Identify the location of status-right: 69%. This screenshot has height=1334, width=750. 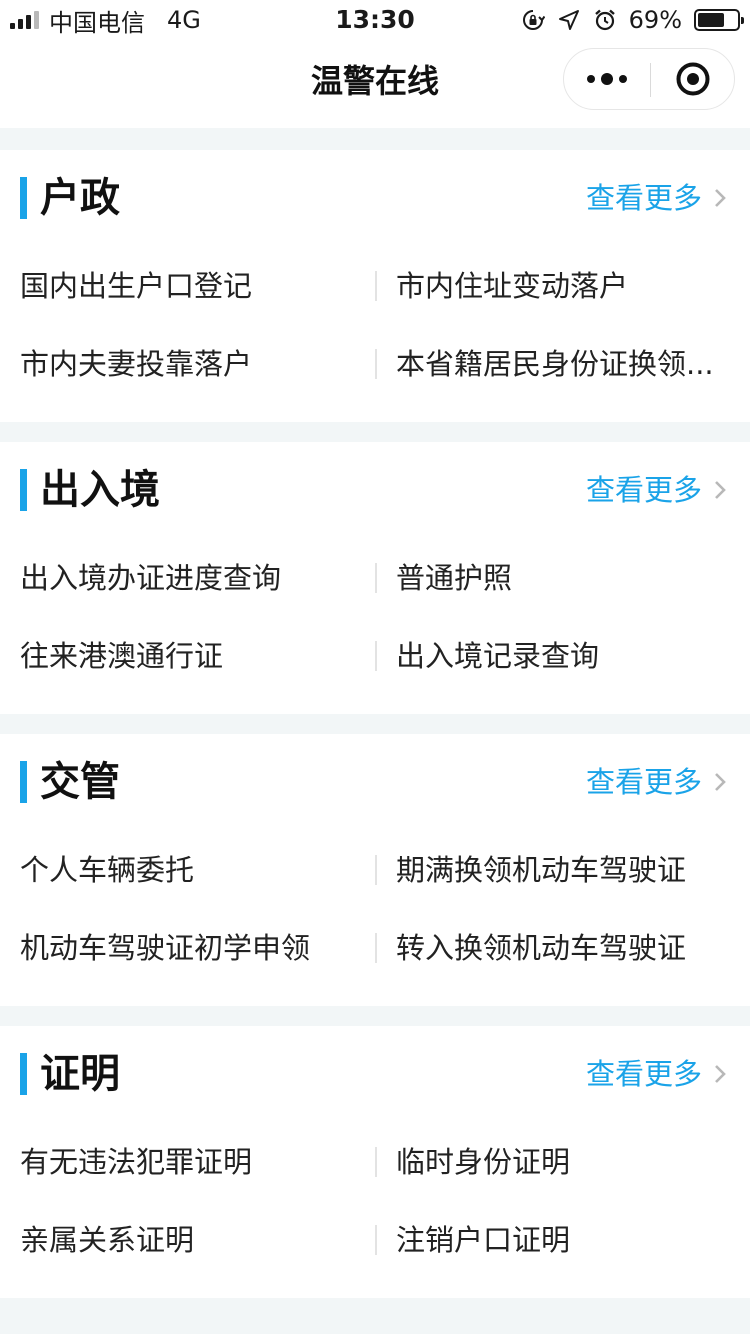
(632, 20).